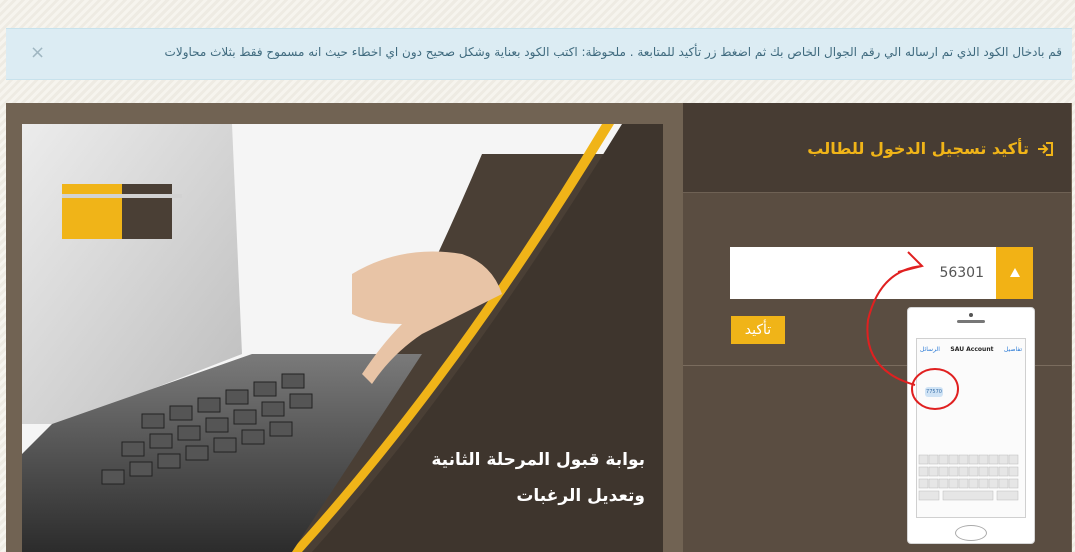  Describe the element at coordinates (930, 349) in the screenshot. I see `phone-back-label: الرسائل` at that location.